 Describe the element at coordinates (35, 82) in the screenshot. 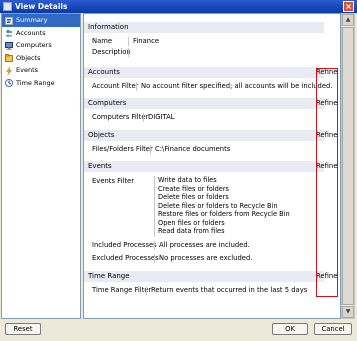

I see `sidebar-item-label: Time Range` at that location.